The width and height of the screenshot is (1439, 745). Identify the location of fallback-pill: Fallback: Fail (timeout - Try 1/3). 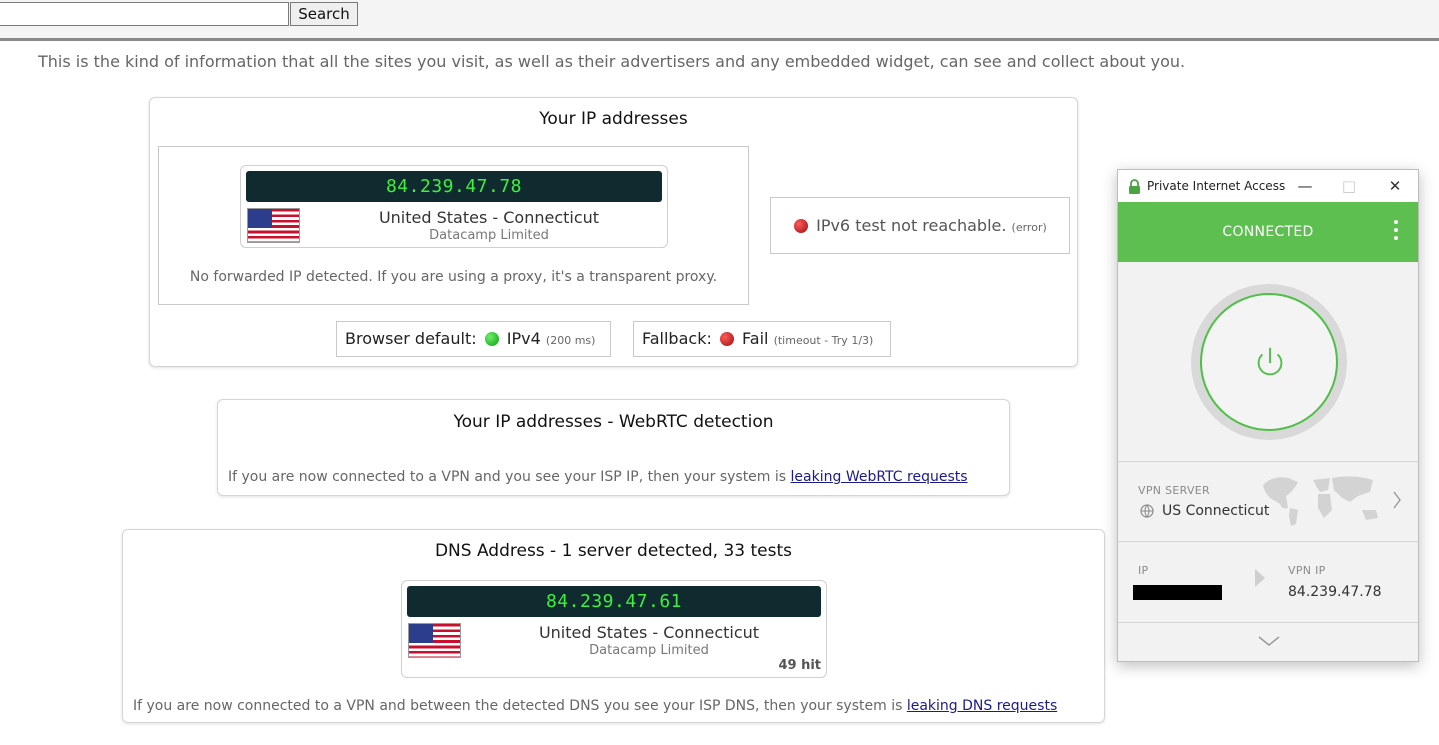
(762, 339).